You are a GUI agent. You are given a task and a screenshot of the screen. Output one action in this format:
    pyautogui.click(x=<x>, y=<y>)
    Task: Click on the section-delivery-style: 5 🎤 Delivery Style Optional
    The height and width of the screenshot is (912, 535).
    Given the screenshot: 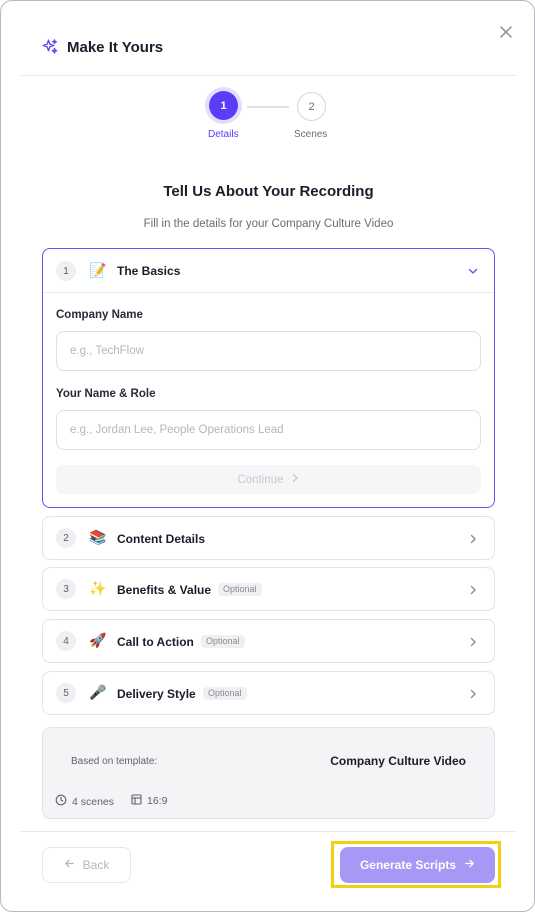 What is the action you would take?
    pyautogui.click(x=268, y=693)
    